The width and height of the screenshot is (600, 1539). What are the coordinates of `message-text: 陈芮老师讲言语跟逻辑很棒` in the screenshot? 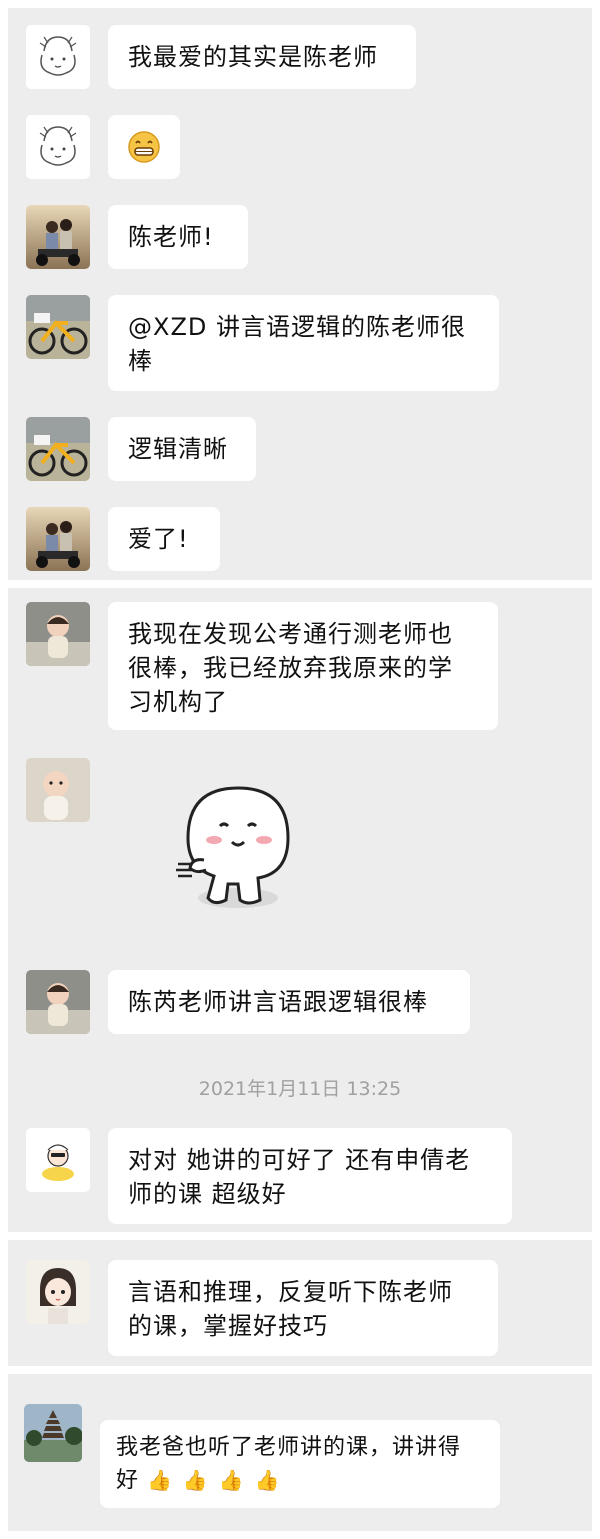 It's located at (278, 1002).